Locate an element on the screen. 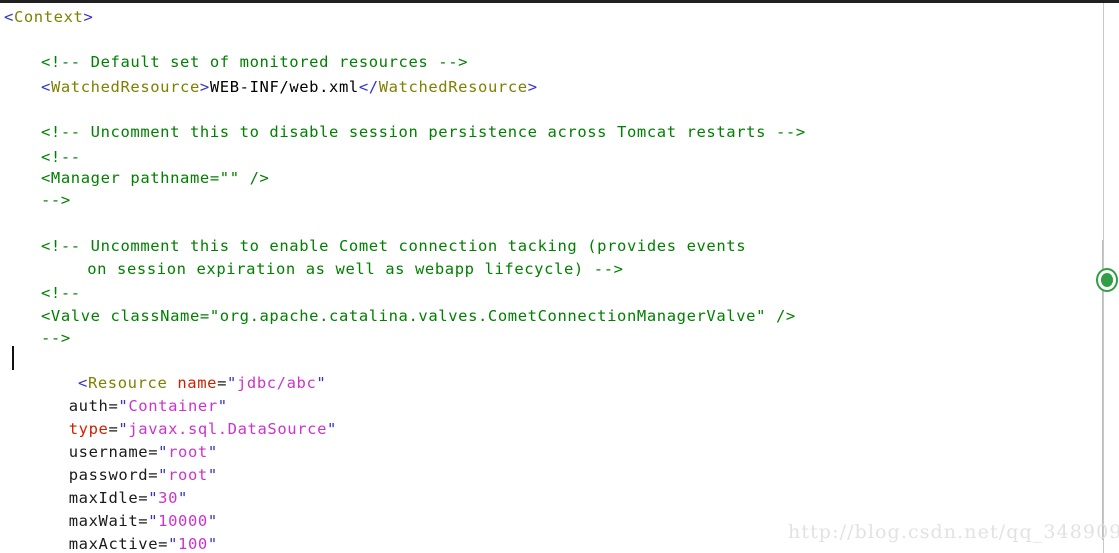 The width and height of the screenshot is (1119, 553). code-line: <Context> is located at coordinates (548, 17).